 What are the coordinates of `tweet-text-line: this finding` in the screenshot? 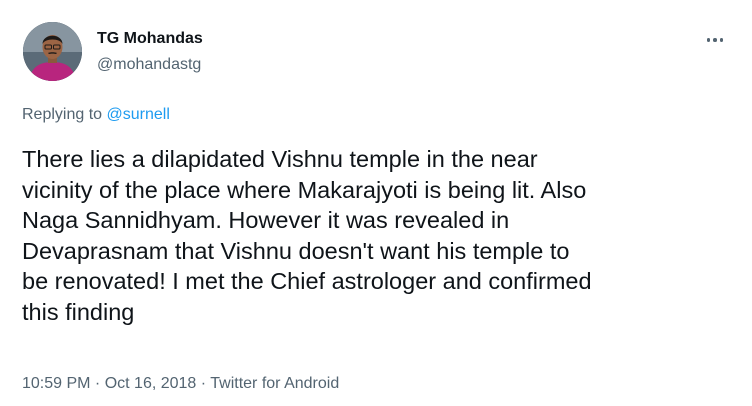 It's located at (78, 311).